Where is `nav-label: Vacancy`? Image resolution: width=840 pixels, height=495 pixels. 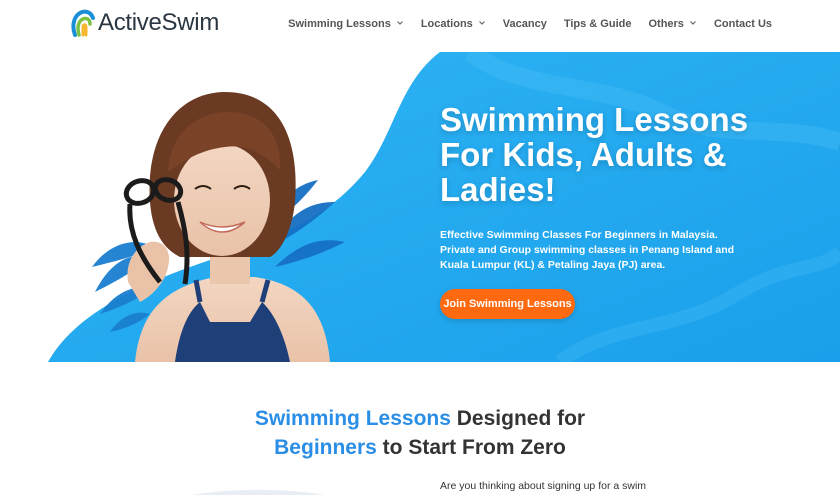
nav-label: Vacancy is located at coordinates (524, 24).